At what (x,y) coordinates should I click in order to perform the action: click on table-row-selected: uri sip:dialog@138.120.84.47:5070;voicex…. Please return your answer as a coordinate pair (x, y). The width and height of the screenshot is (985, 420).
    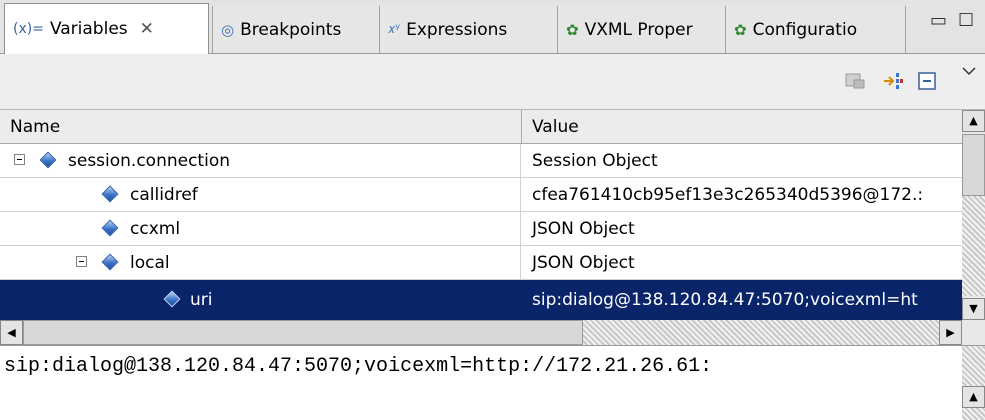
    Looking at the image, I should click on (481, 300).